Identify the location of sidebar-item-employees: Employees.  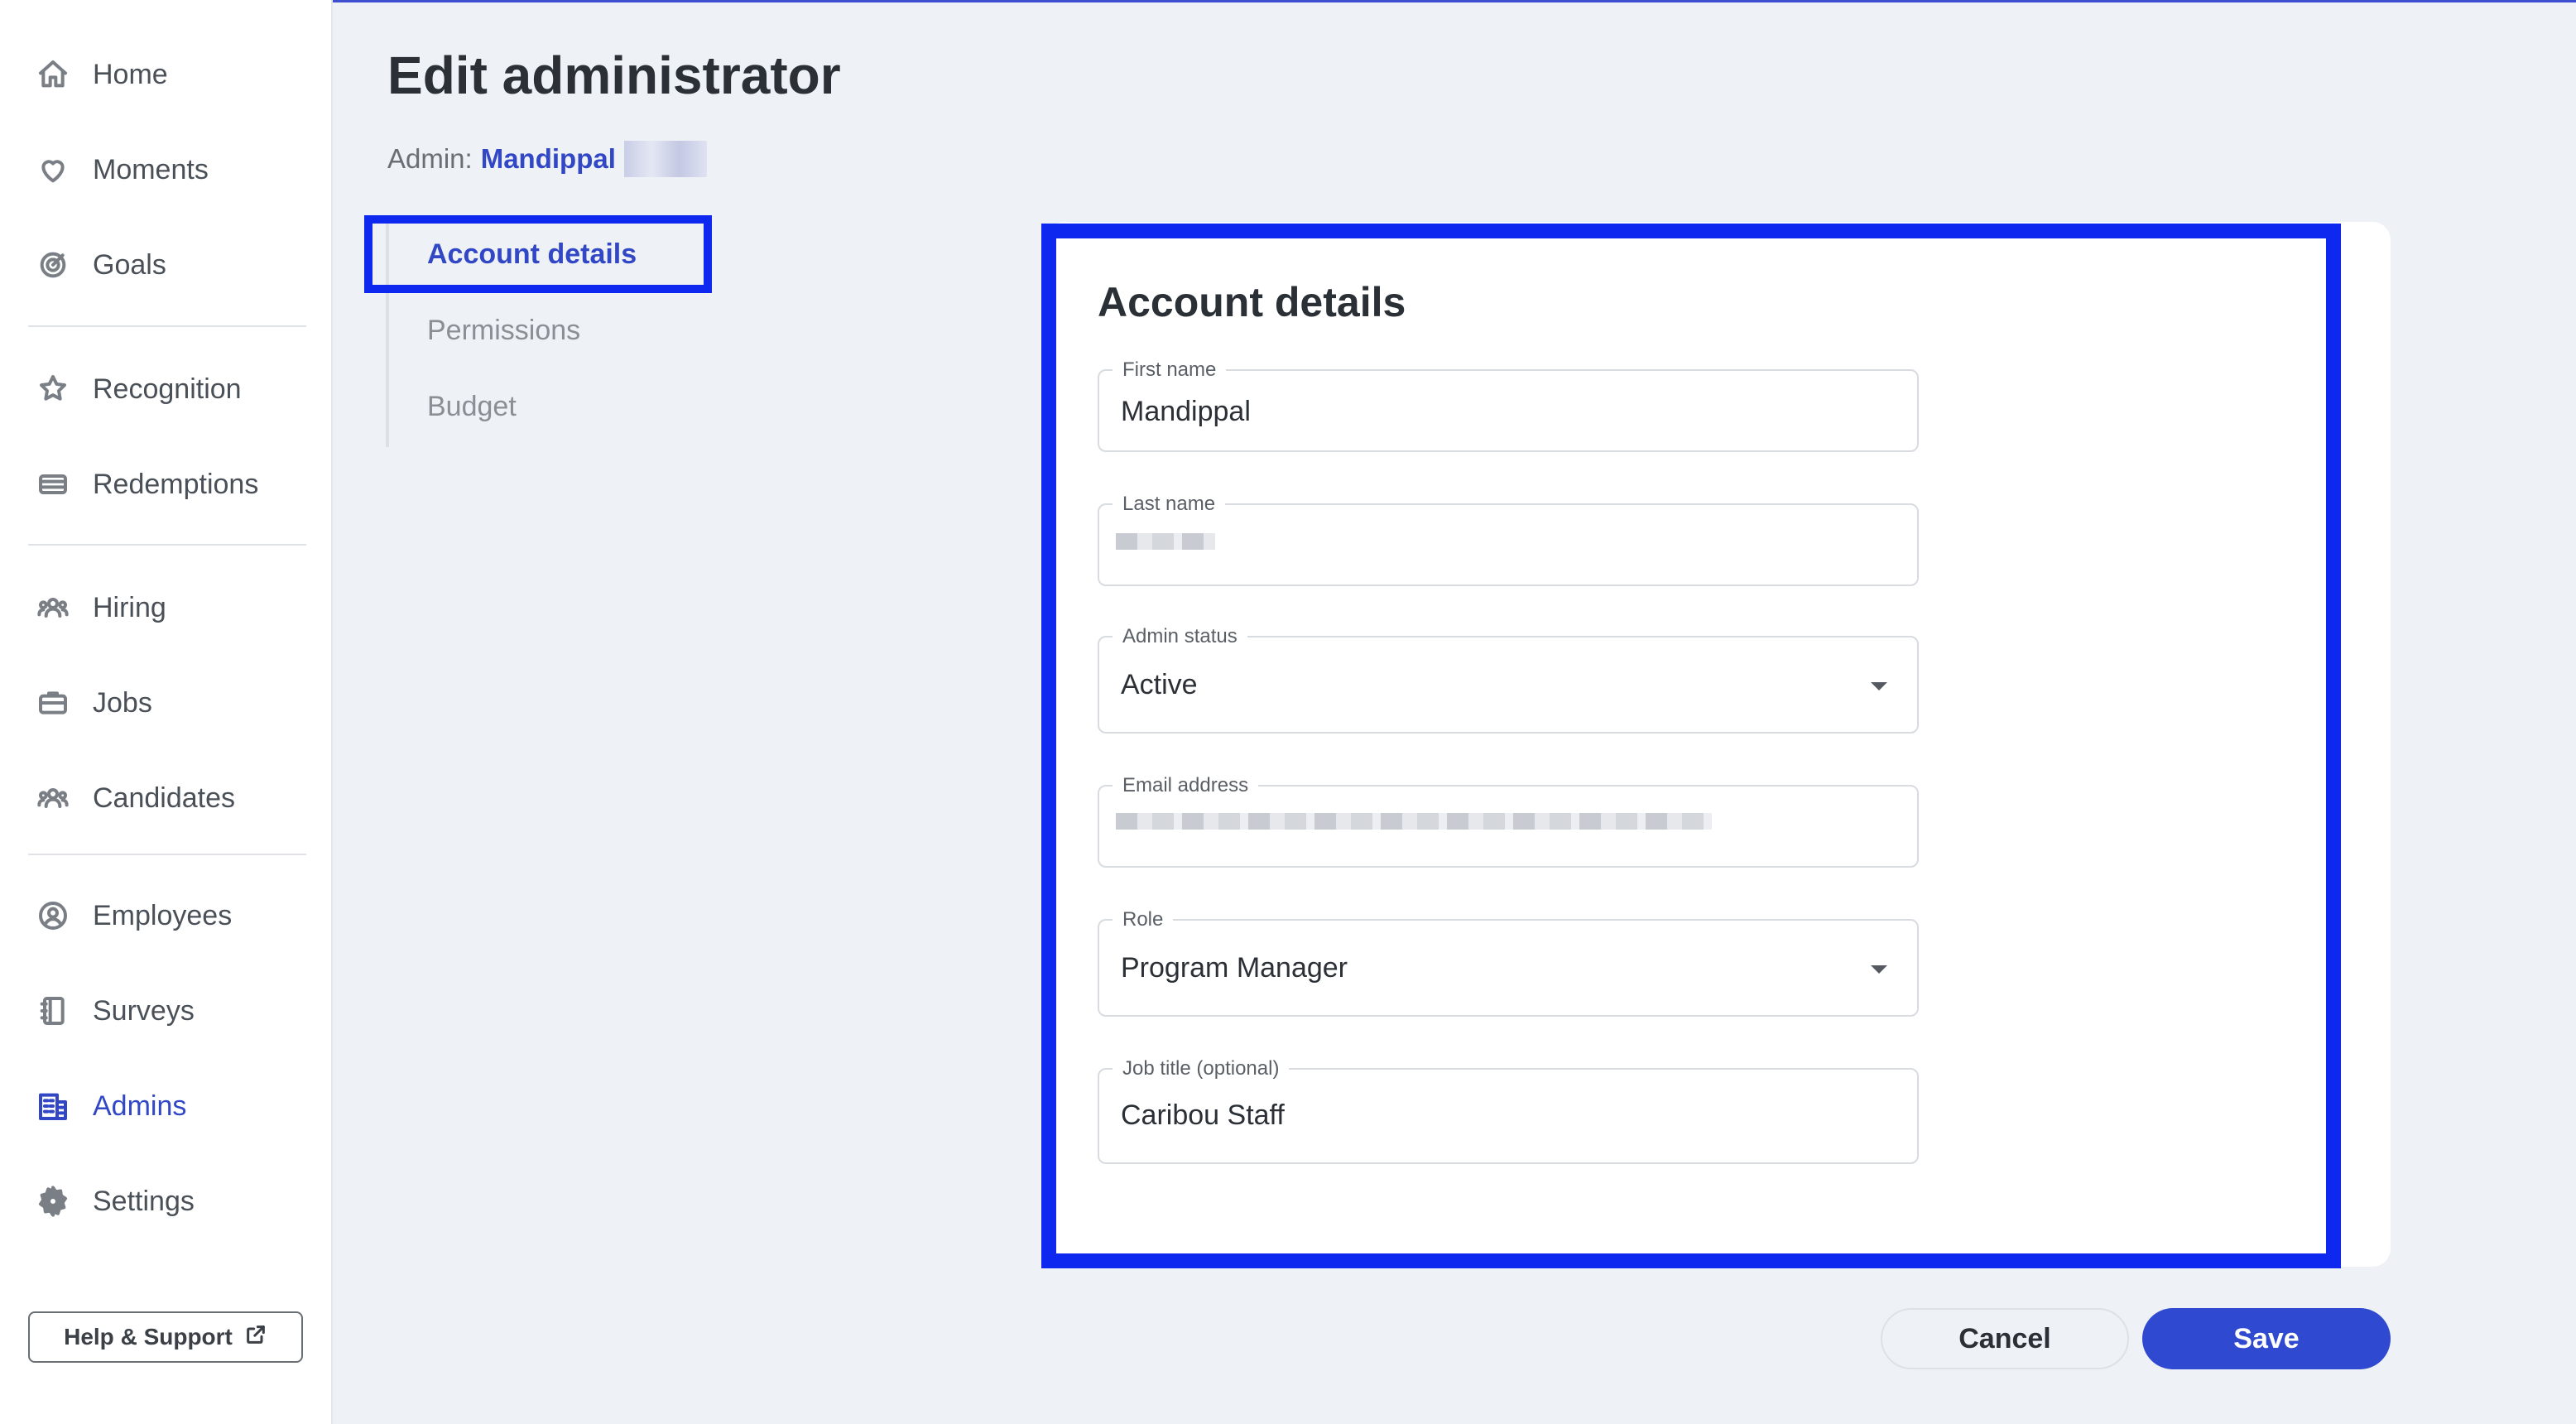
(168, 916).